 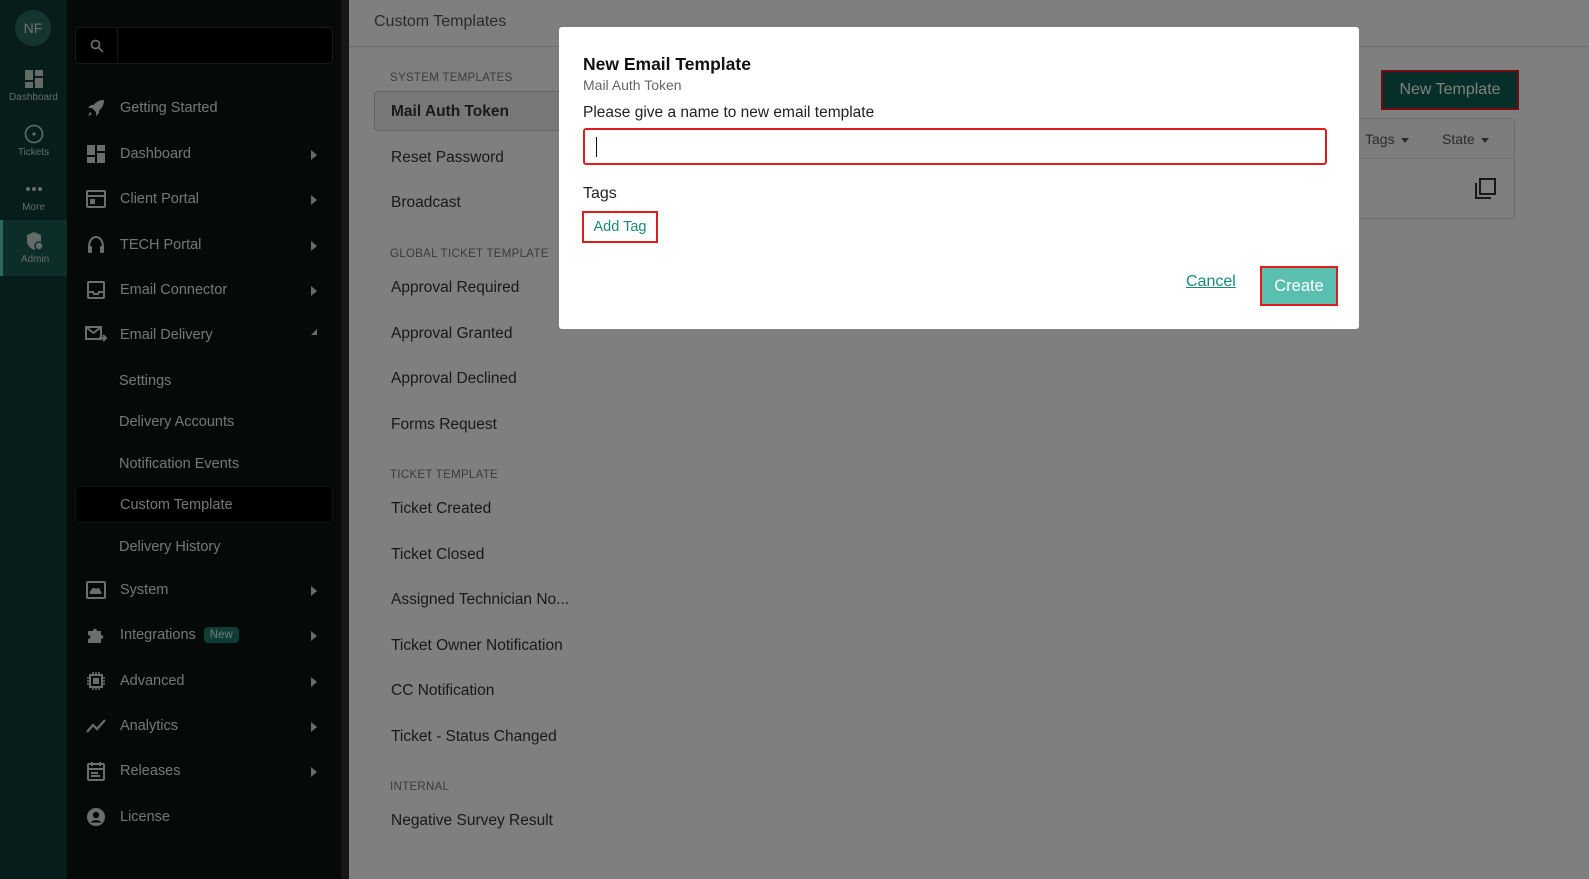 I want to click on template-name-label: Please give a name to new email template, so click(x=729, y=112).